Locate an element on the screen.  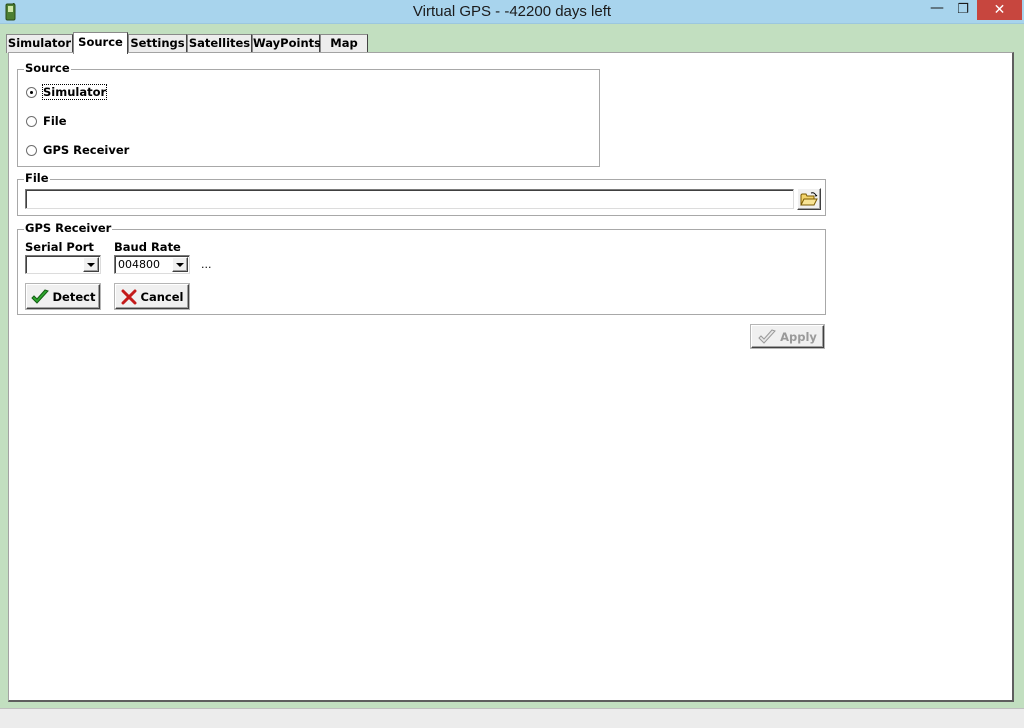
radio-button-checked is located at coordinates (31, 92).